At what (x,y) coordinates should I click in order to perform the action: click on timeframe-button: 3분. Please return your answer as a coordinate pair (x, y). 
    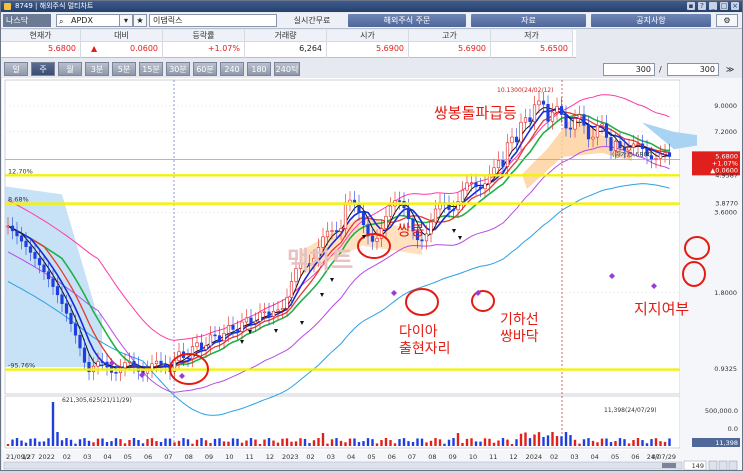
    Looking at the image, I should click on (97, 69).